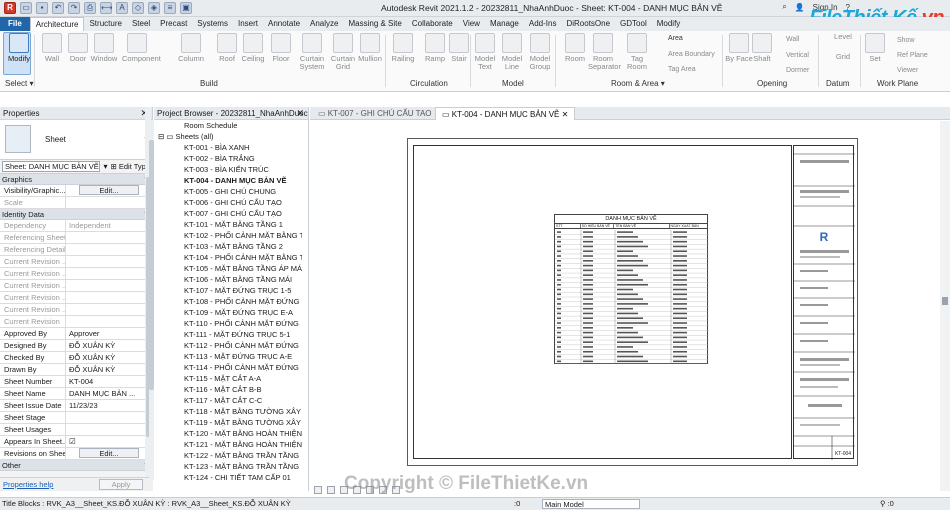  I want to click on tab-collaborate: Collaborate, so click(432, 24).